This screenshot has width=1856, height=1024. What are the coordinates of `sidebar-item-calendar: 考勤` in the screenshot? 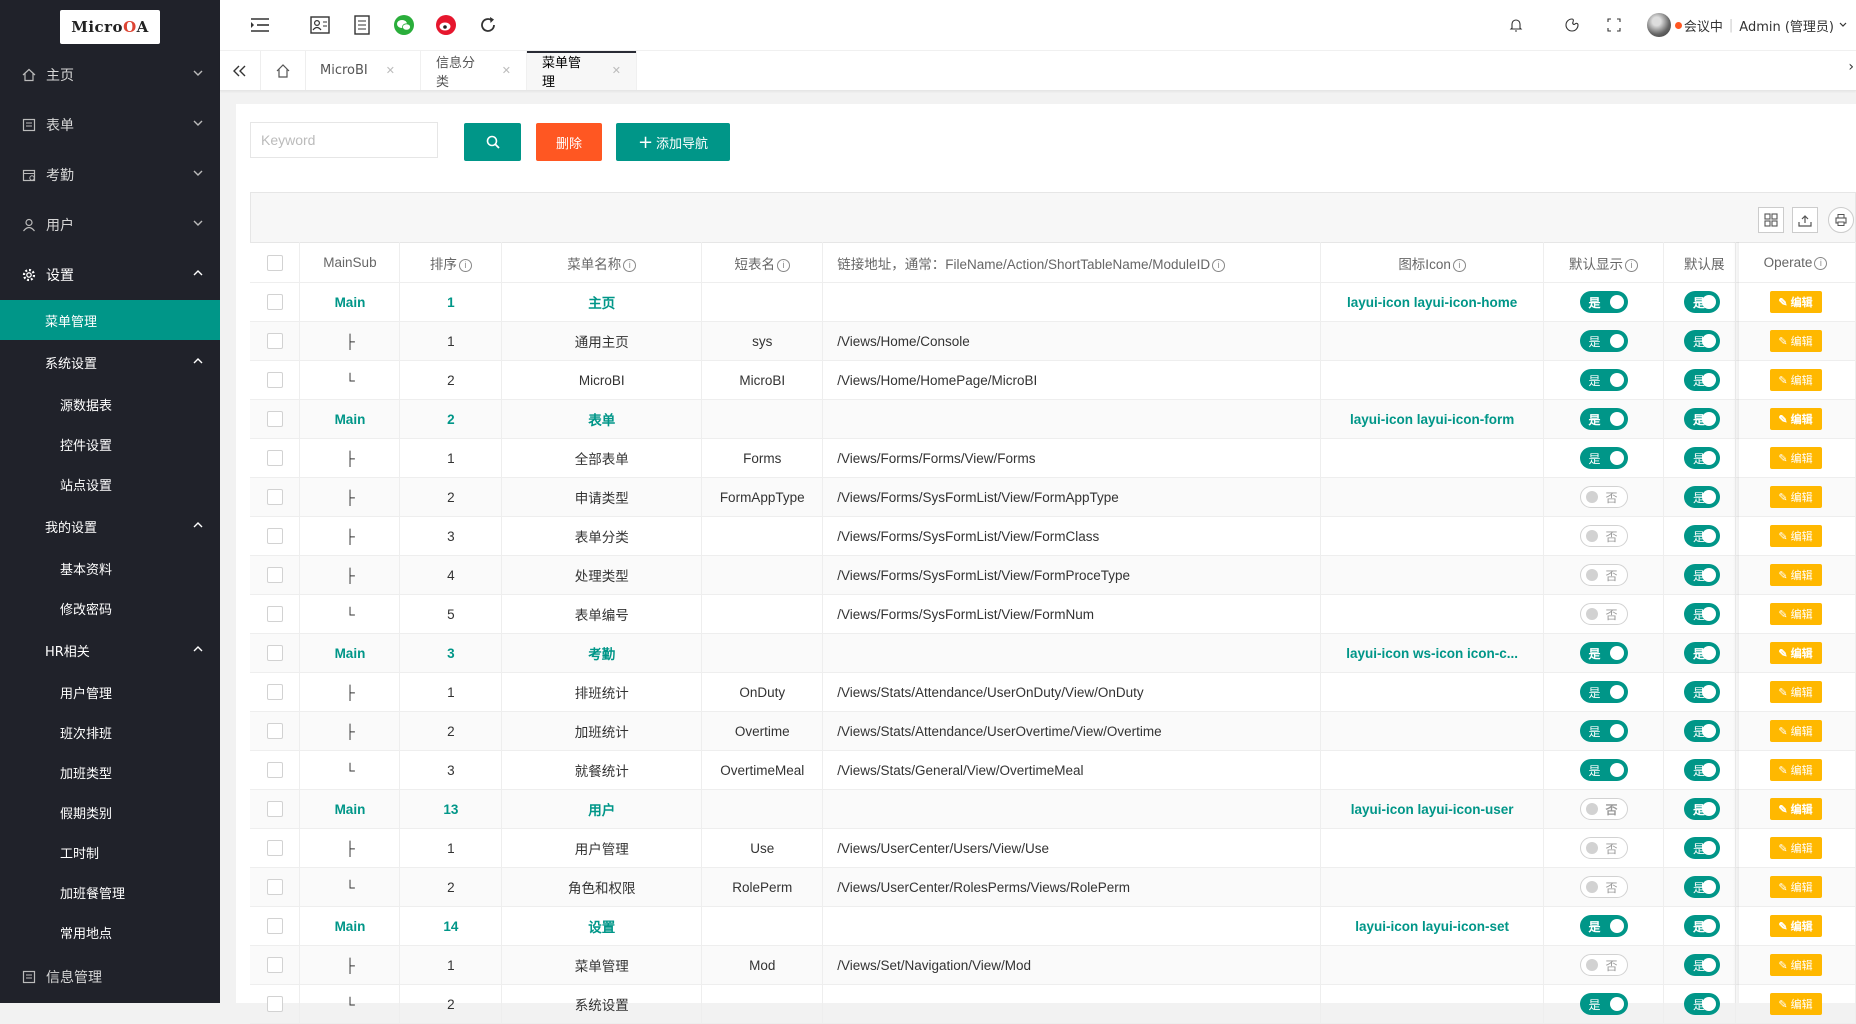 It's located at (110, 175).